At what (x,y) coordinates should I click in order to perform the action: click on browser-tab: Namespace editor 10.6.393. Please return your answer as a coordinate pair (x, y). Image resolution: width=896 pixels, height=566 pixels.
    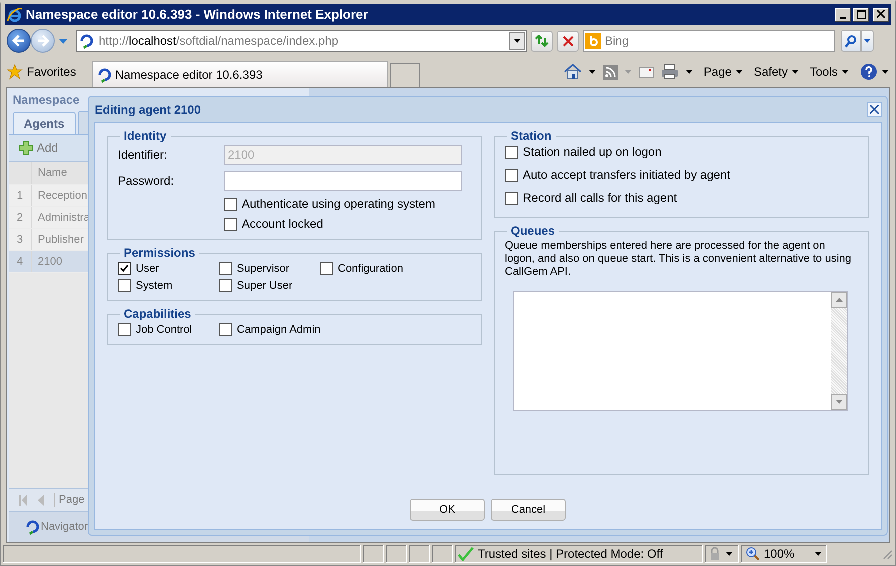
    Looking at the image, I should click on (240, 74).